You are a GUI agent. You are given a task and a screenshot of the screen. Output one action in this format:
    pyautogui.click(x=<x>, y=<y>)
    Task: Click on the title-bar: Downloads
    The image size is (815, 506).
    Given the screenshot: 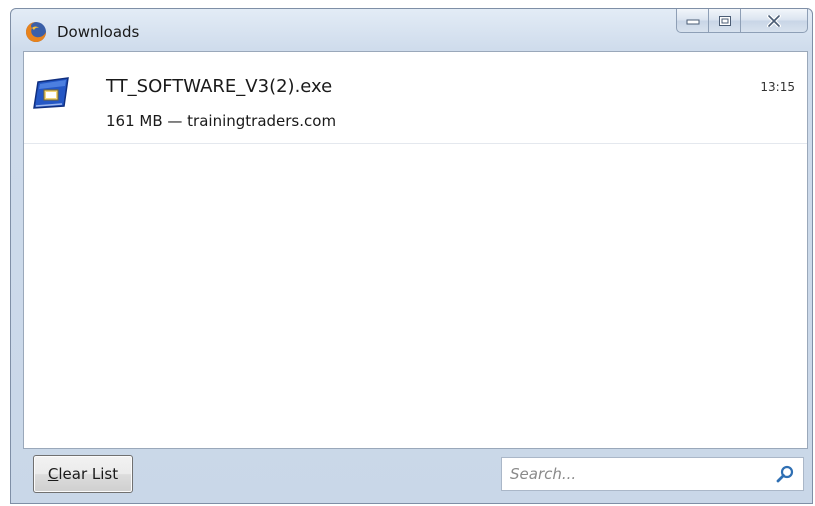 What is the action you would take?
    pyautogui.click(x=411, y=31)
    